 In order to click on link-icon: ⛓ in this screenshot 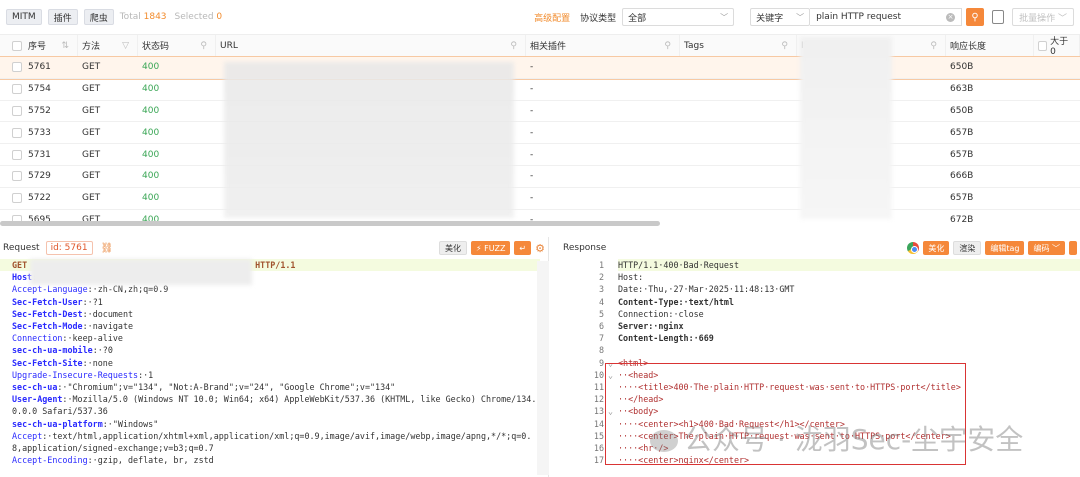, I will do `click(107, 248)`.